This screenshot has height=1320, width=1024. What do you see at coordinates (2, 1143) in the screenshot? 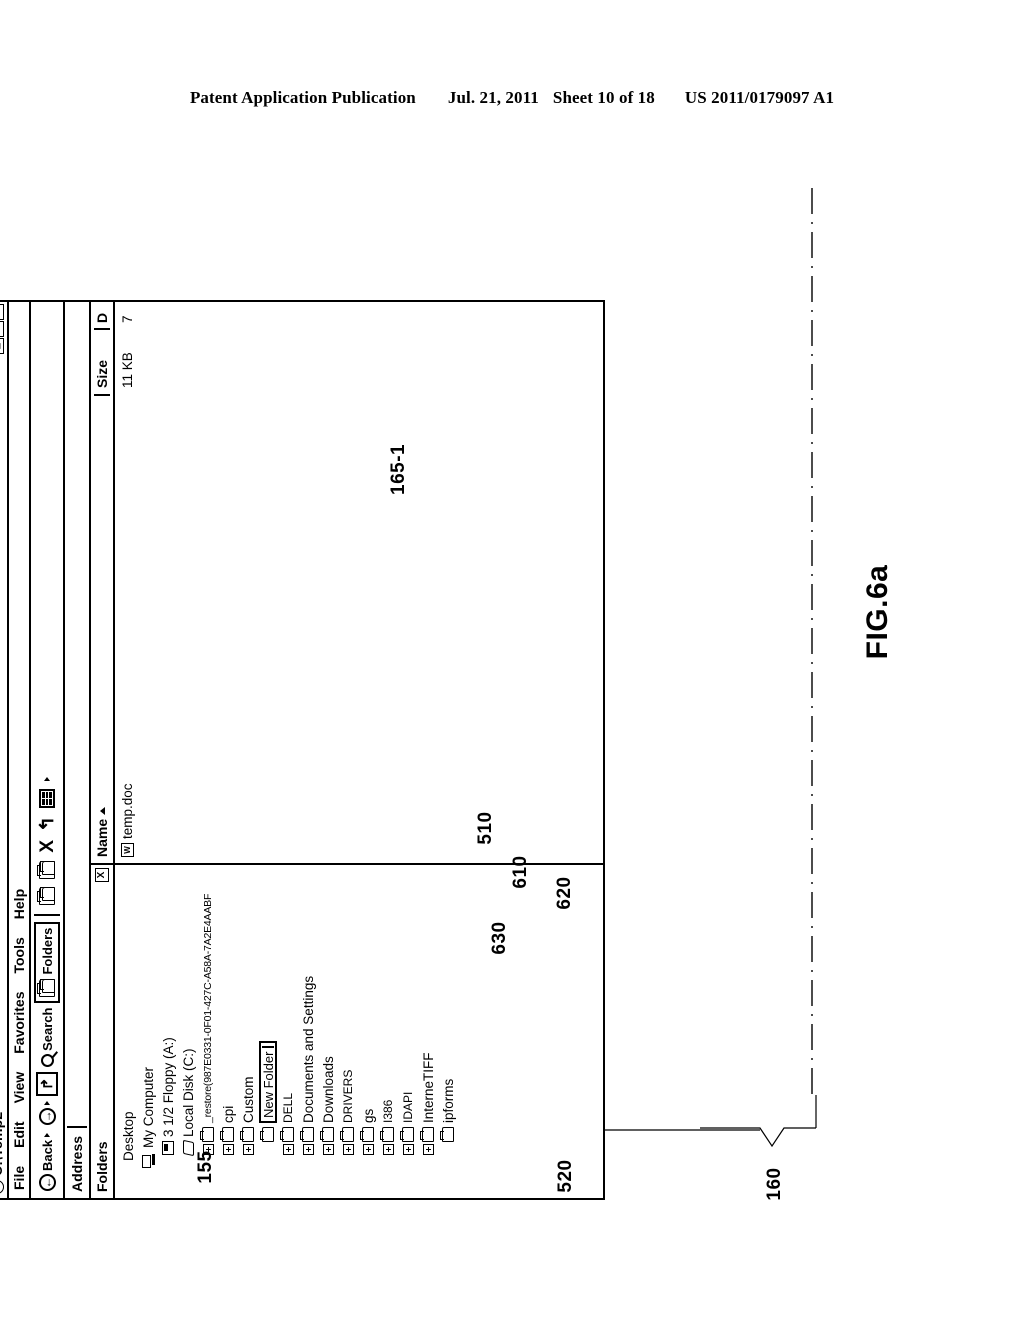
I see `window-title: C:\Temp2` at bounding box center [2, 1143].